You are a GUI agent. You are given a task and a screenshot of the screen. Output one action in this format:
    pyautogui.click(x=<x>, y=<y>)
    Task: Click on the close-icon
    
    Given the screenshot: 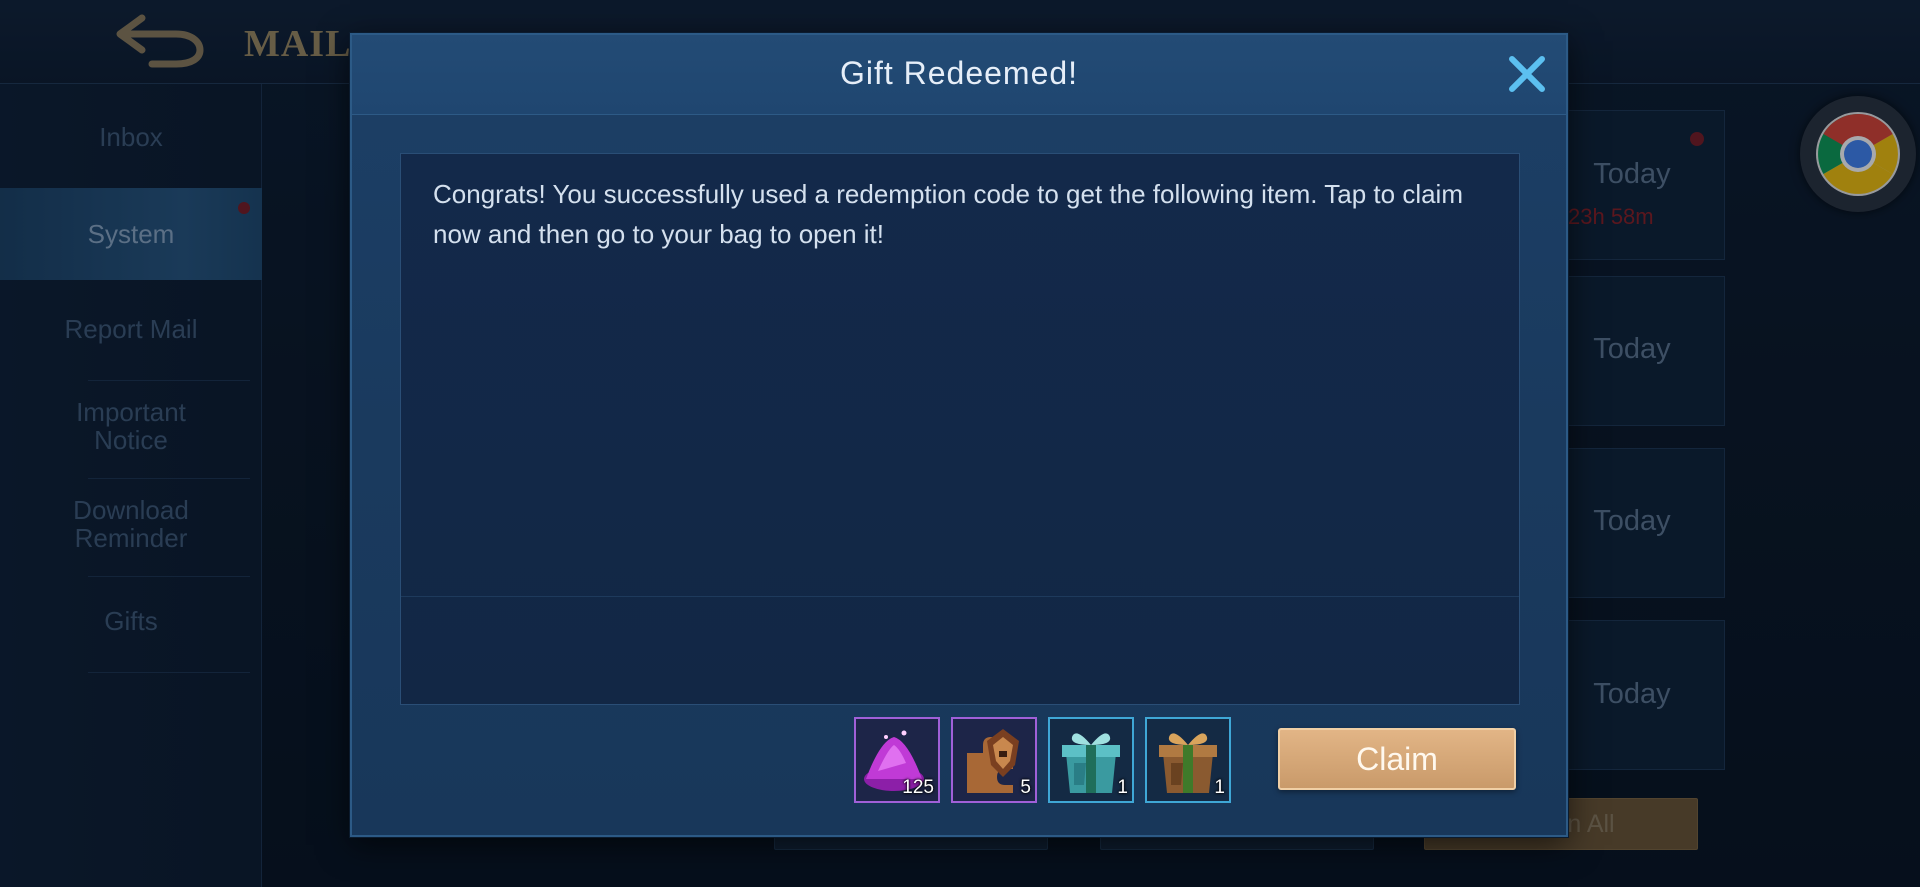 What is the action you would take?
    pyautogui.click(x=1527, y=74)
    